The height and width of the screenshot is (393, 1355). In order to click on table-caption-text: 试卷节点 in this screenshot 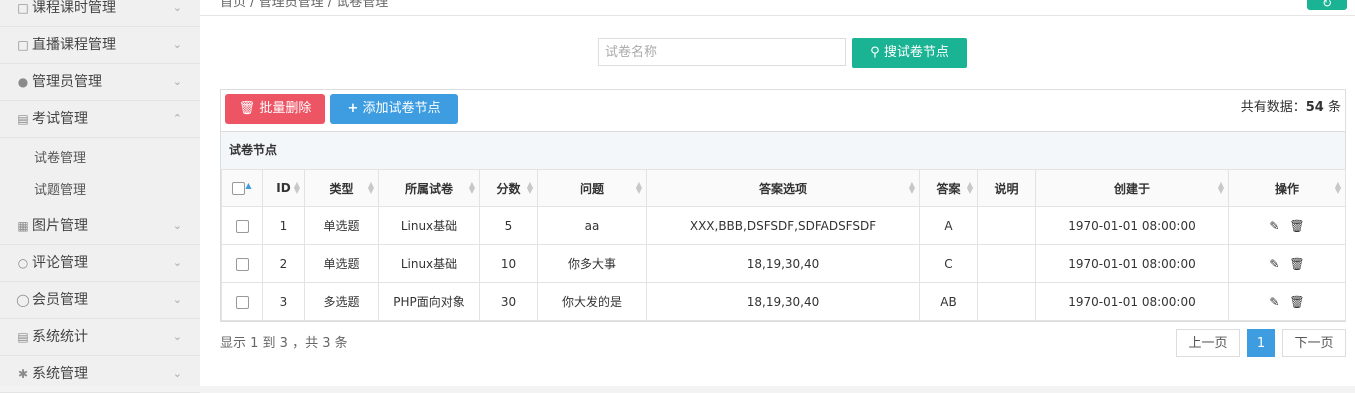, I will do `click(253, 150)`.